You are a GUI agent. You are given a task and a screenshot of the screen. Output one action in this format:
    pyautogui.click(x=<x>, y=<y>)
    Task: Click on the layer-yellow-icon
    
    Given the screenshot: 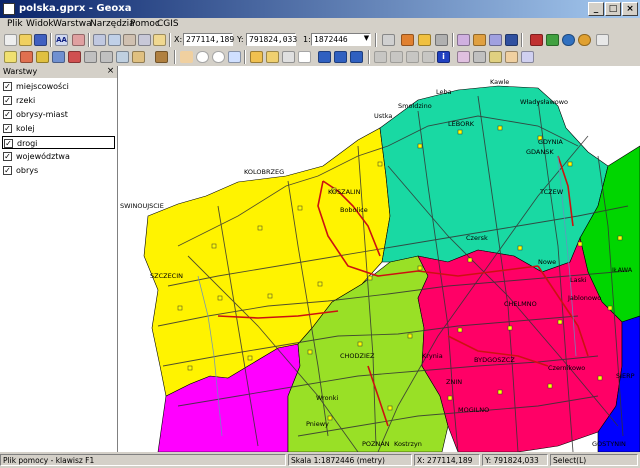 What is the action you would take?
    pyautogui.click(x=10, y=57)
    